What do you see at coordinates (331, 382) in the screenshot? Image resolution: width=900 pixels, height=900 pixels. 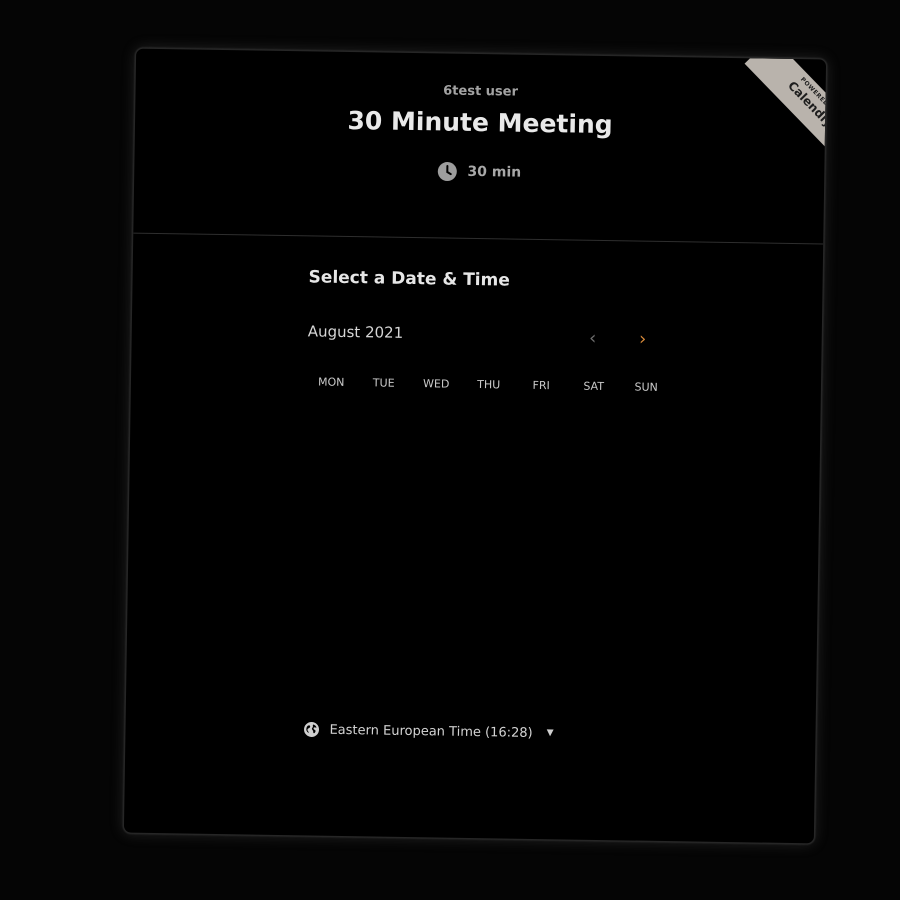 I see `weekday-mon: MON` at bounding box center [331, 382].